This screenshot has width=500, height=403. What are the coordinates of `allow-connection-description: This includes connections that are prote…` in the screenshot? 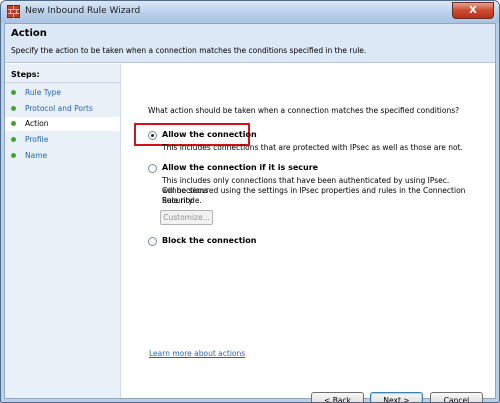 It's located at (312, 147).